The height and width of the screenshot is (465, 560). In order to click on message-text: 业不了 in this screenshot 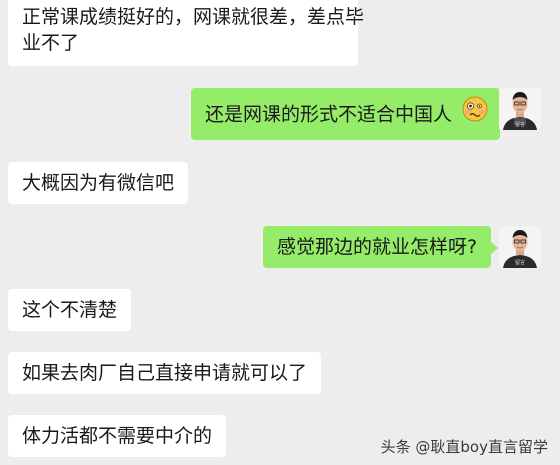, I will do `click(51, 43)`.